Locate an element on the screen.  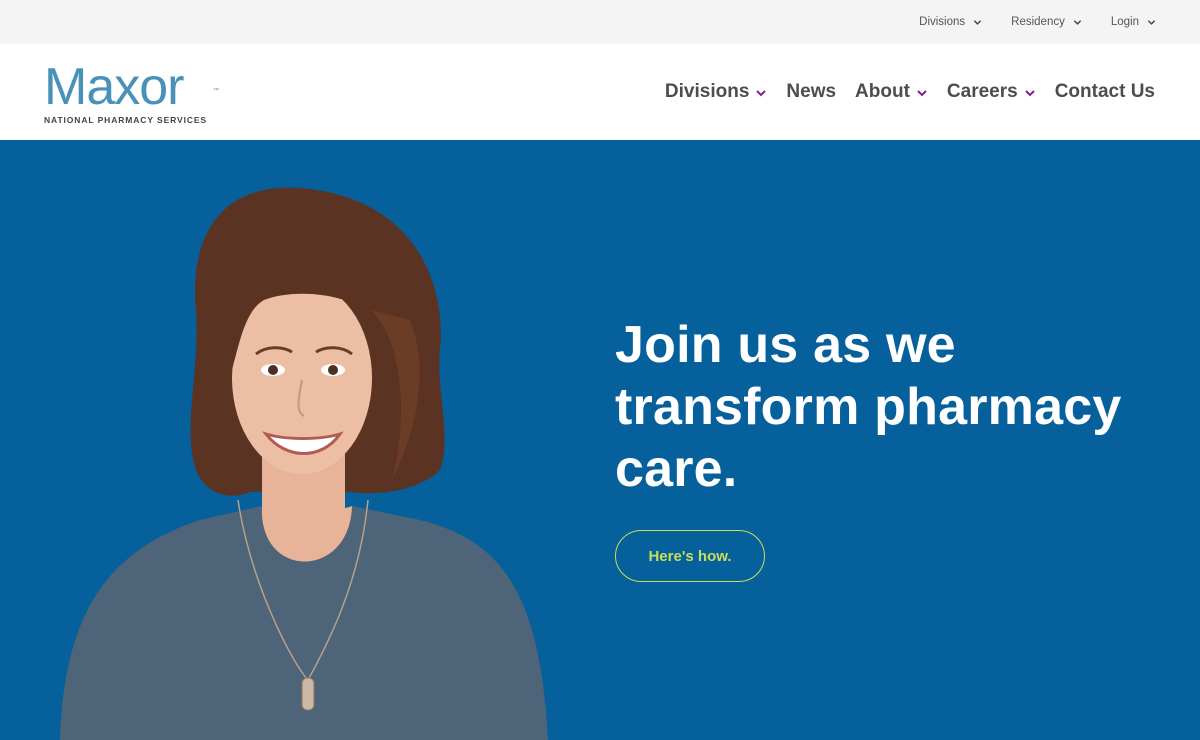
nav-item-label: Contact Us is located at coordinates (1104, 91).